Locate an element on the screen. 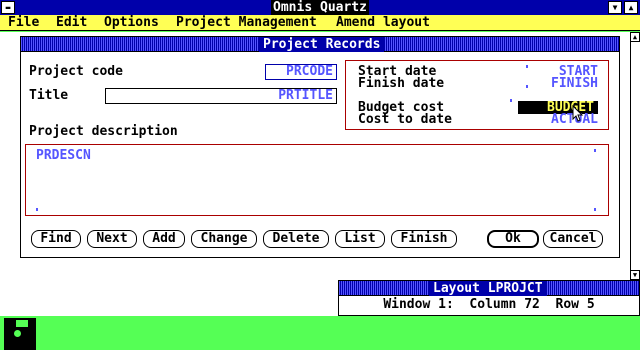 Image resolution: width=640 pixels, height=350 pixels. menu-options: Options is located at coordinates (131, 22).